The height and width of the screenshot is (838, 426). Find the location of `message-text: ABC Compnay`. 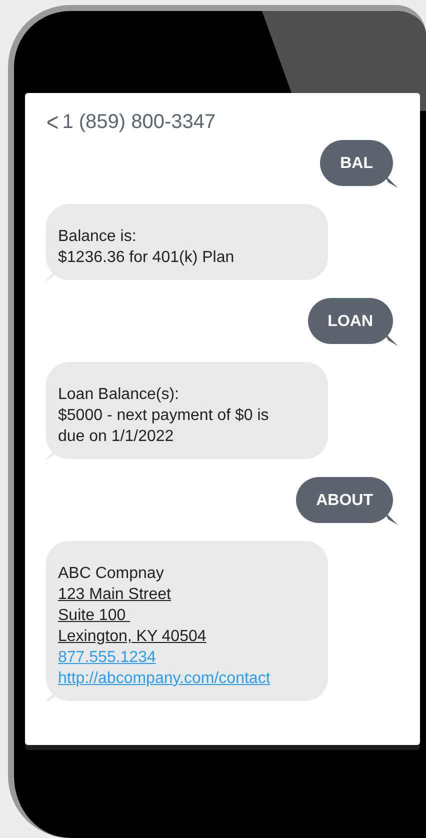

message-text: ABC Compnay is located at coordinates (111, 574).